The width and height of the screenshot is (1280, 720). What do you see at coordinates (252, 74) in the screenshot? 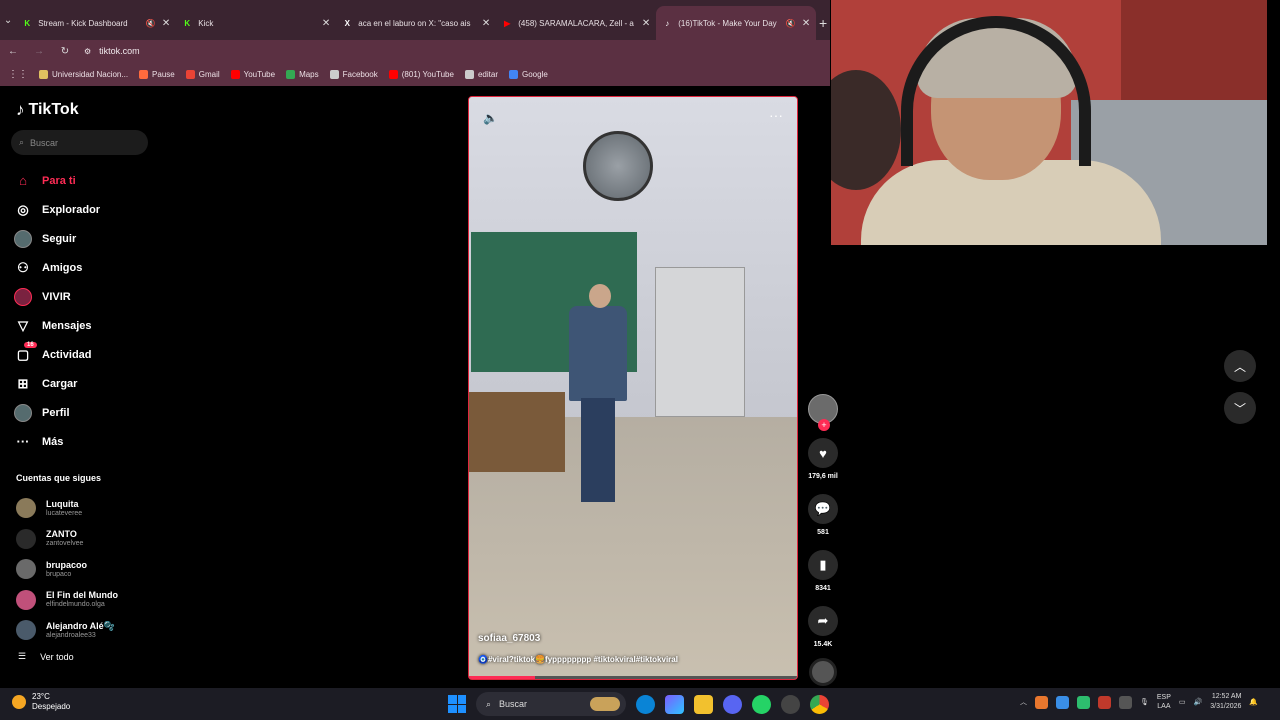
I see `bookmark-item: YouTube` at bounding box center [252, 74].